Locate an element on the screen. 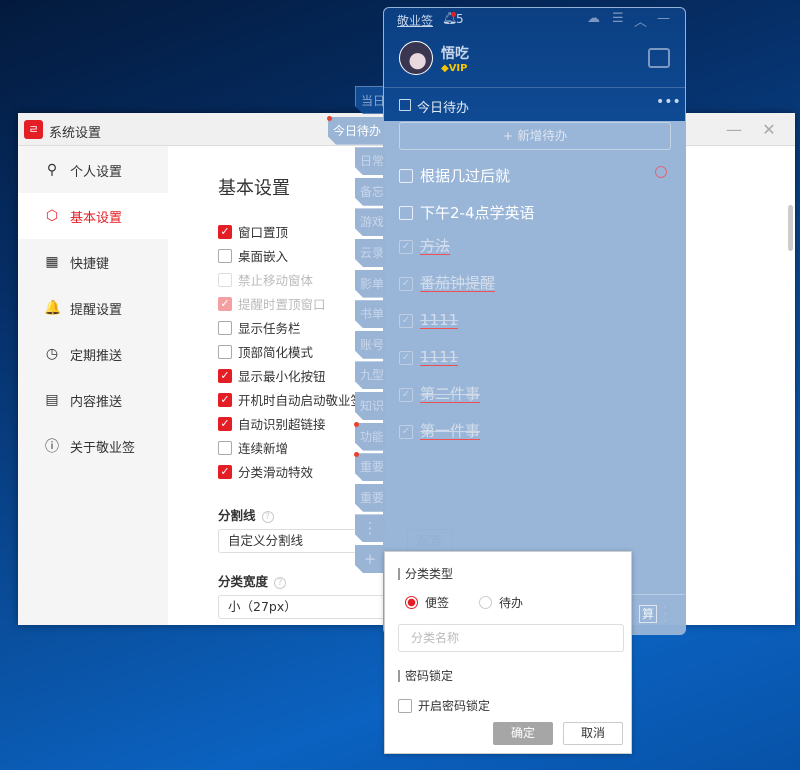  sidebar-item: ⚲ 个人设置 is located at coordinates (93, 170).